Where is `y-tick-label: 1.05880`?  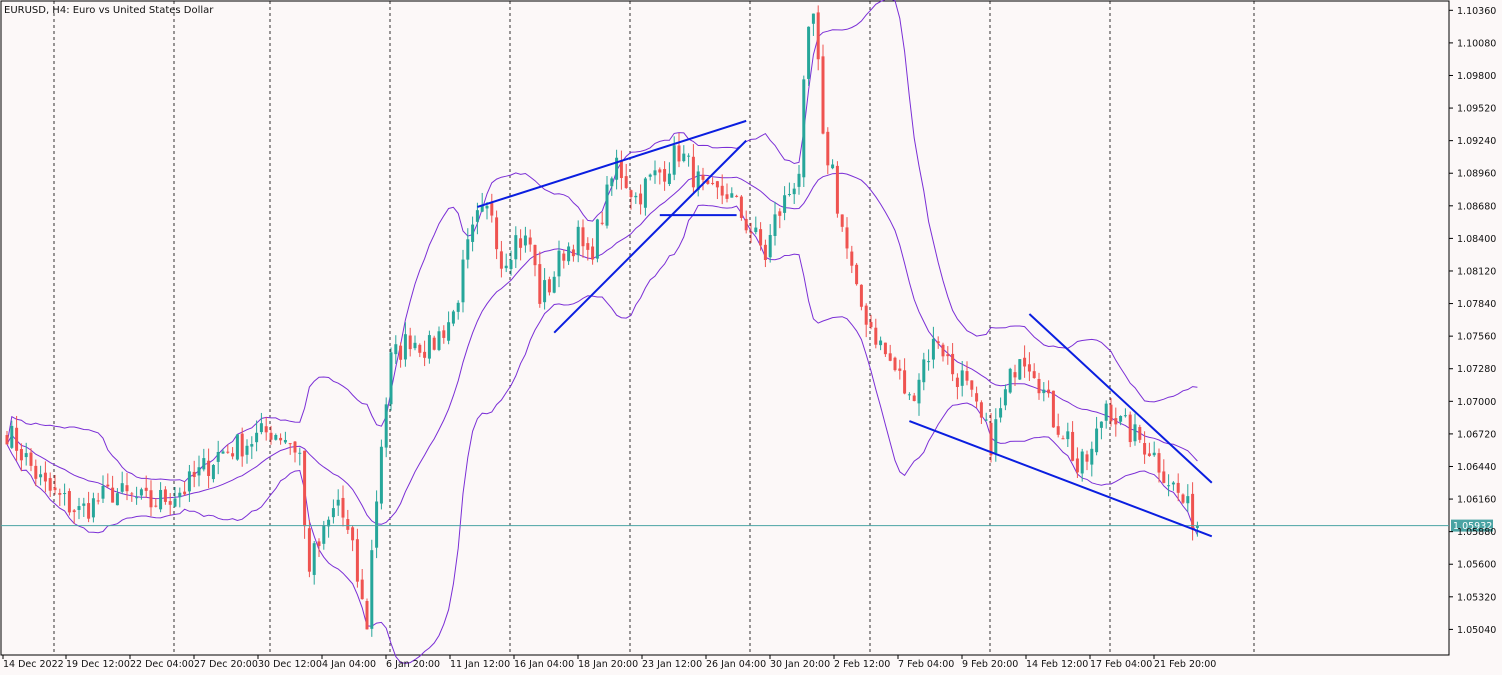 y-tick-label: 1.05880 is located at coordinates (1476, 532).